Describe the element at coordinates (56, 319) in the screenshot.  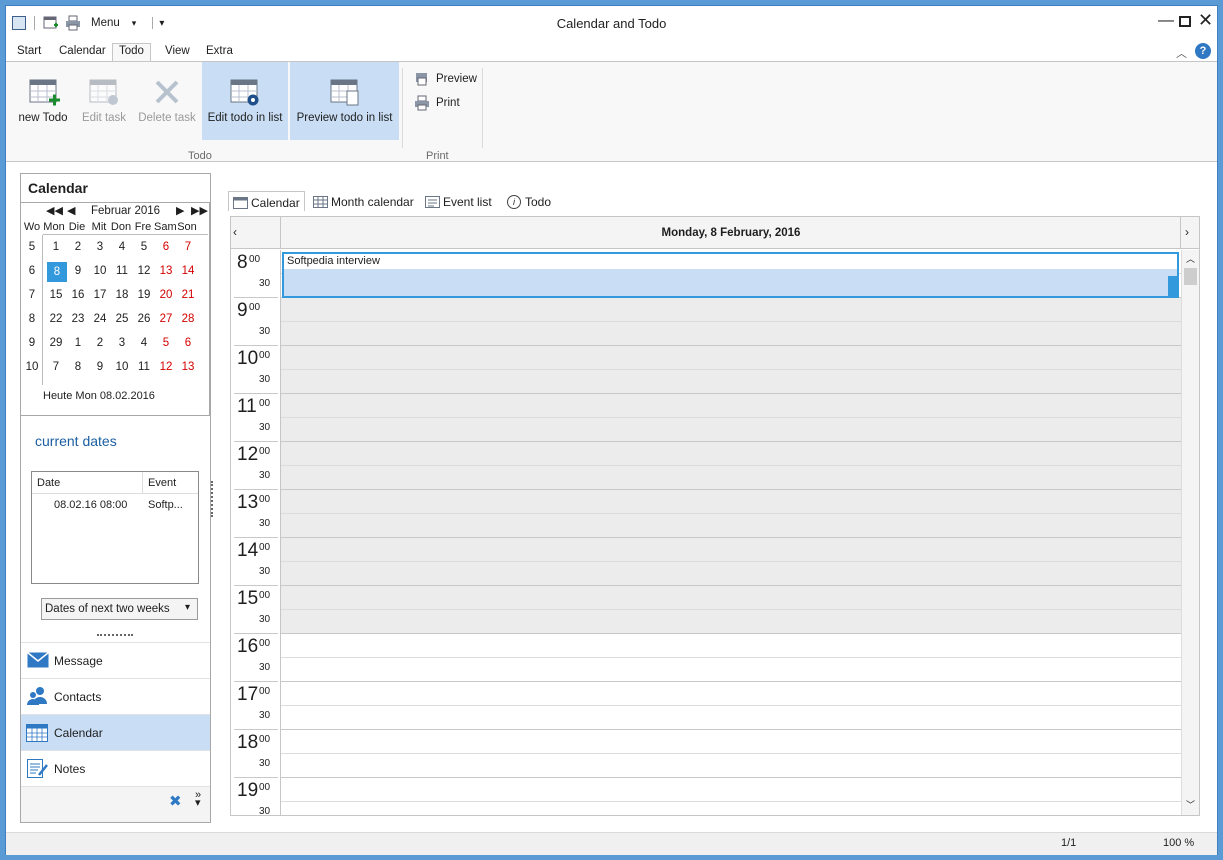
I see `day-cell: 22` at that location.